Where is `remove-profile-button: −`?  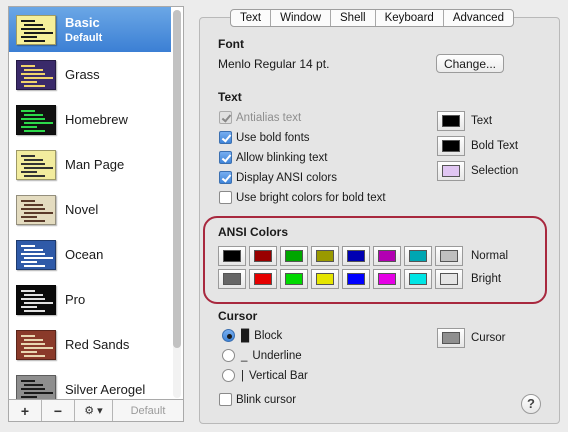 remove-profile-button: − is located at coordinates (58, 410).